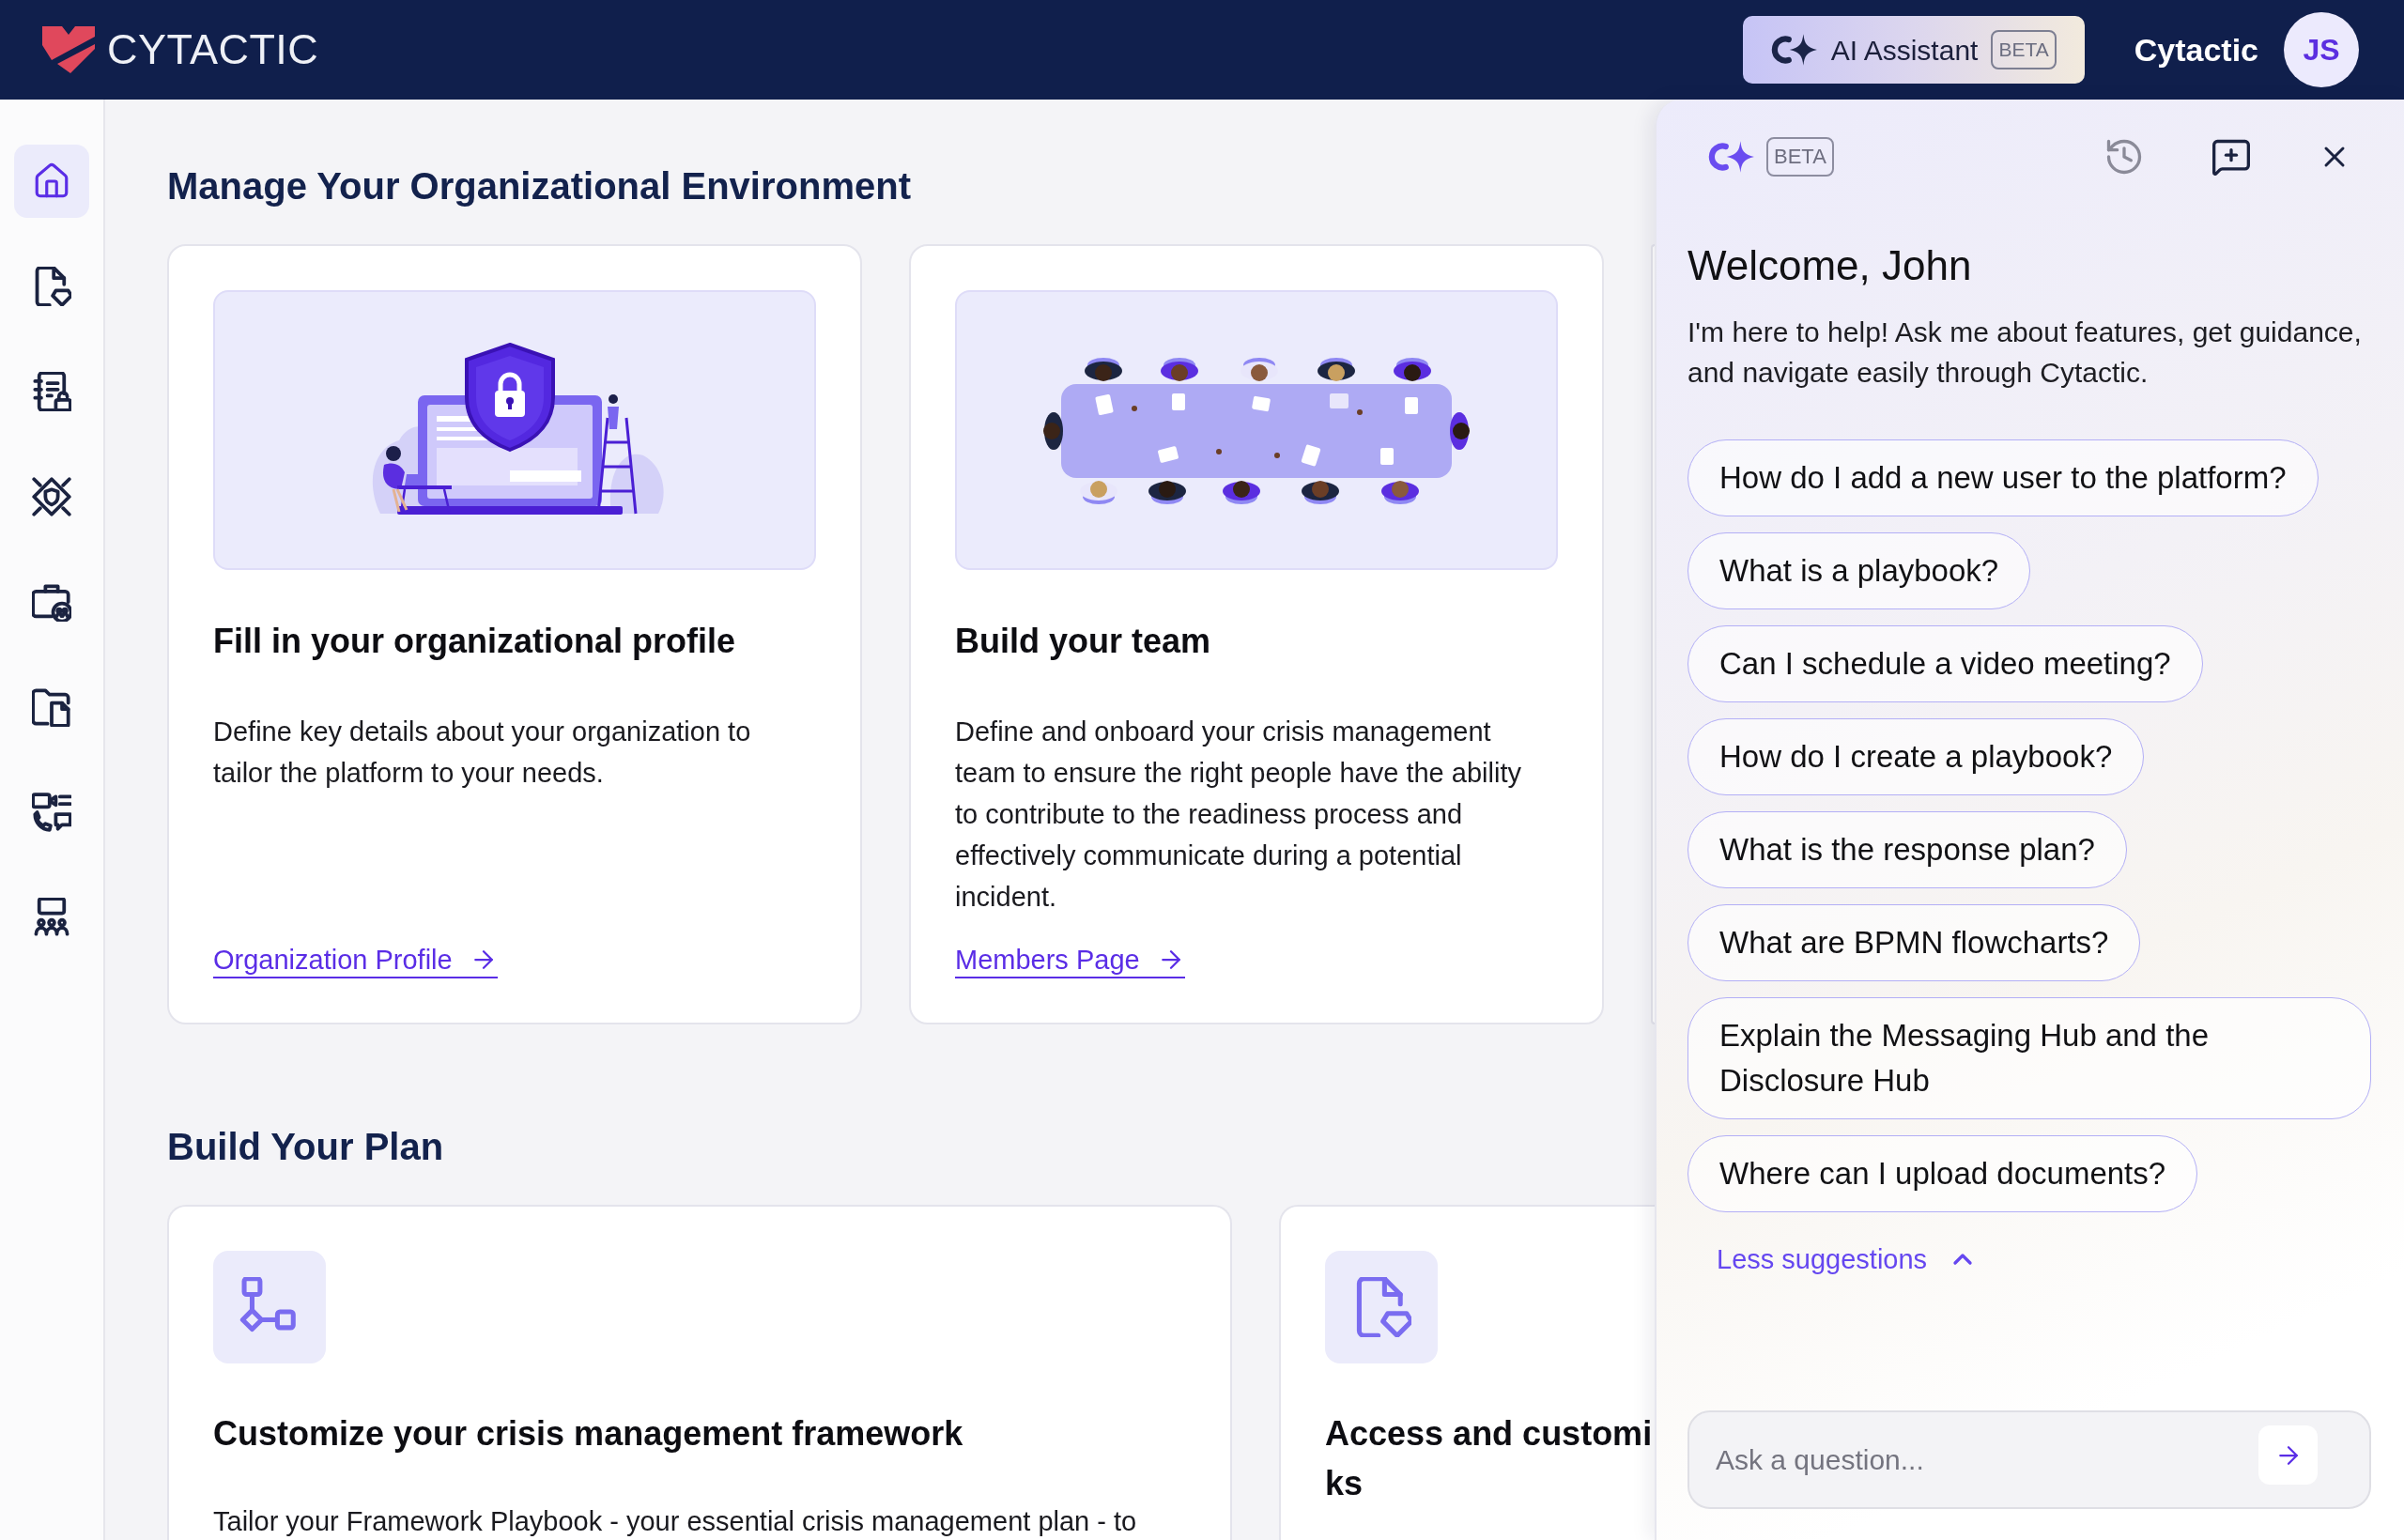 Image resolution: width=2404 pixels, height=1540 pixels. What do you see at coordinates (306, 1147) in the screenshot?
I see `section-heading: Build Your Plan` at bounding box center [306, 1147].